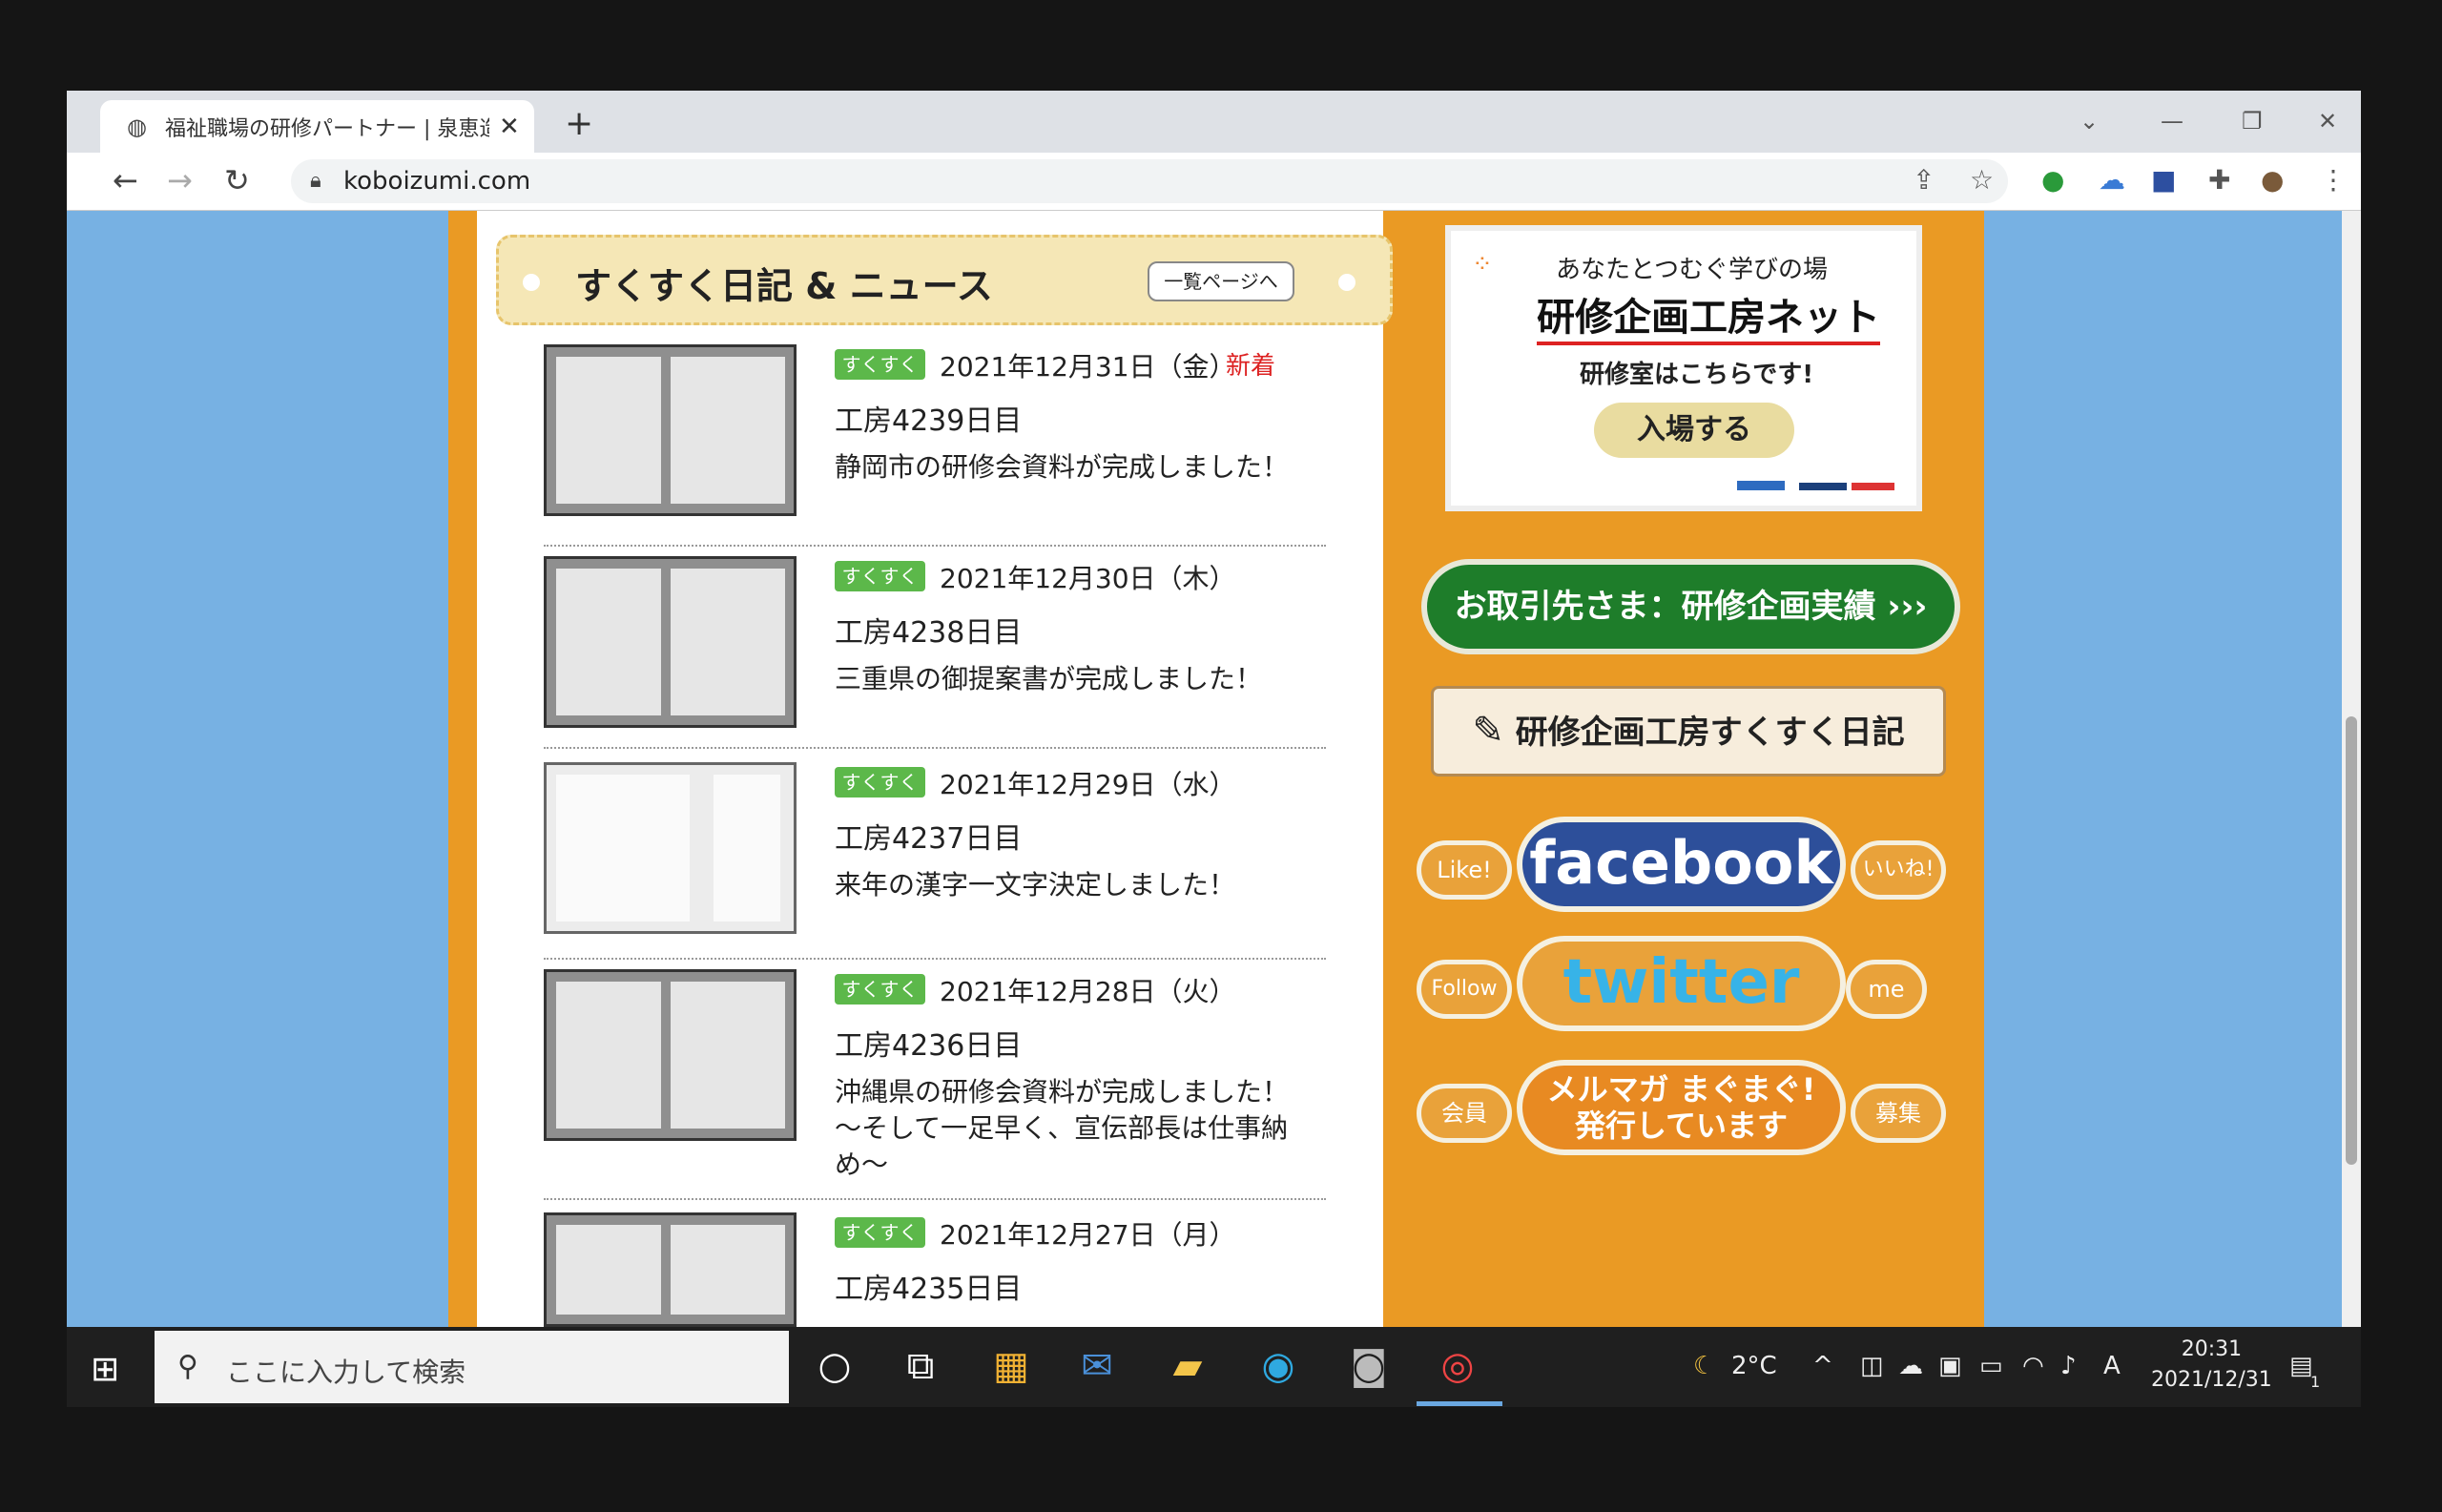  I want to click on pencil-icon: ✎, so click(1488, 731).